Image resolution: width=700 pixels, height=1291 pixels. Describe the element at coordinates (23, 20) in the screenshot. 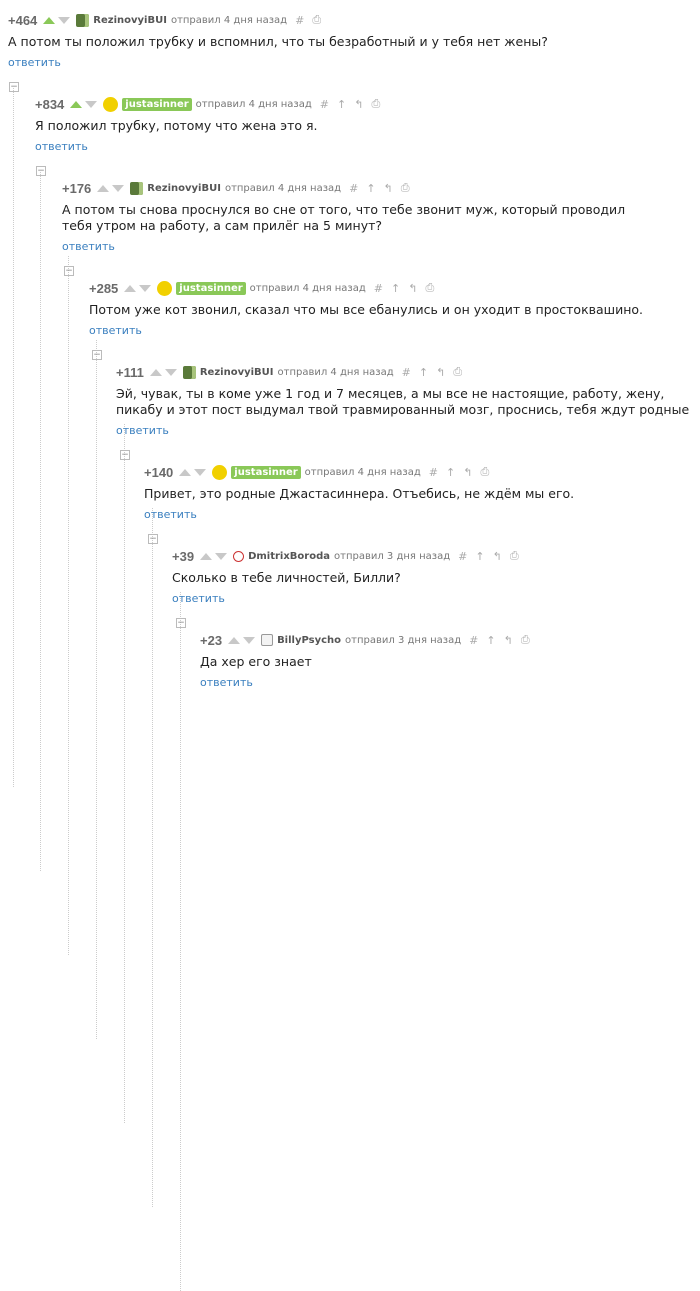

I see `comment-rating: +464` at that location.